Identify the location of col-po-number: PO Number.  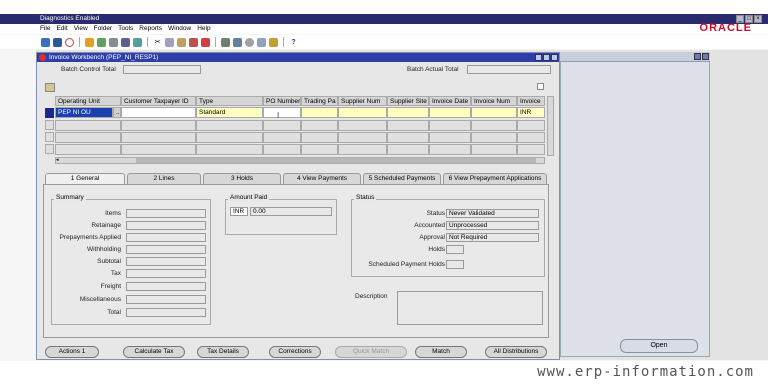
(282, 101).